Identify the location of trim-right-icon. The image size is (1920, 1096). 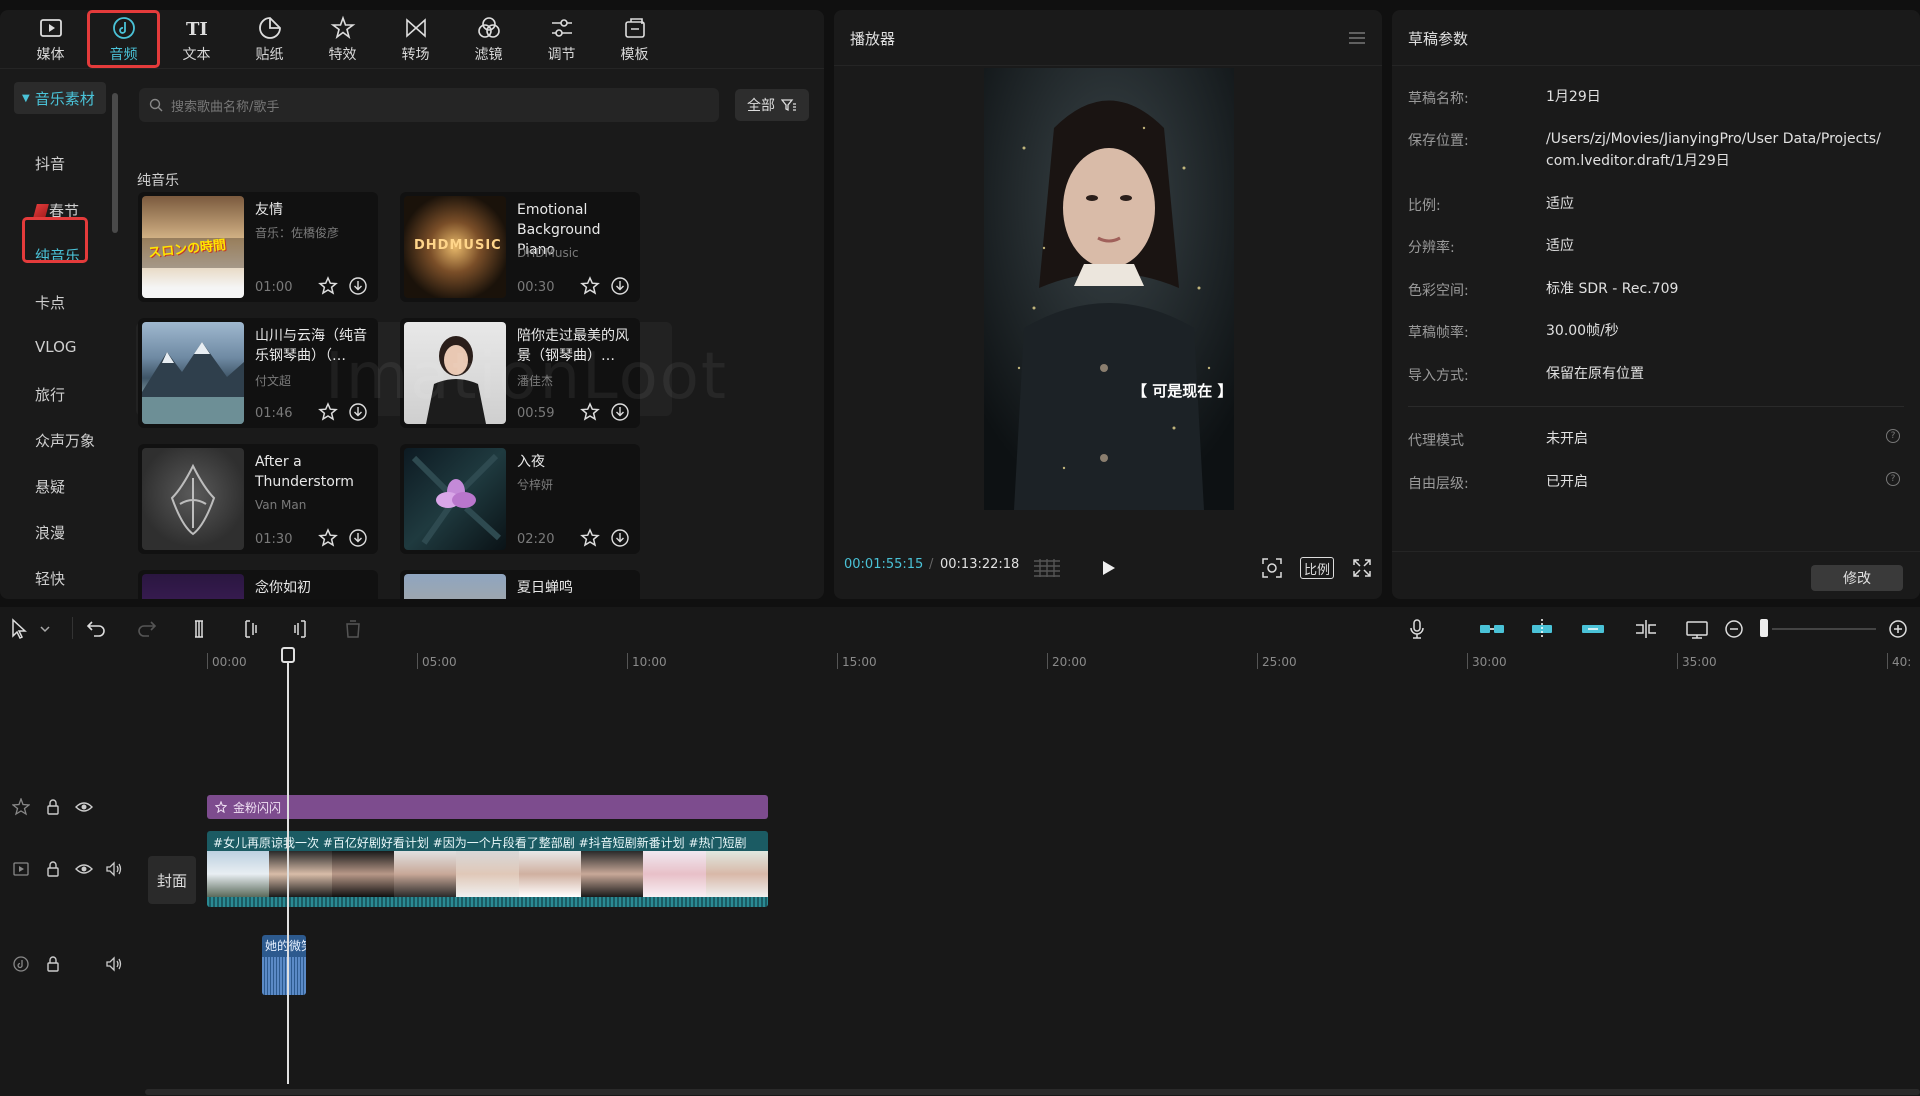
(301, 629).